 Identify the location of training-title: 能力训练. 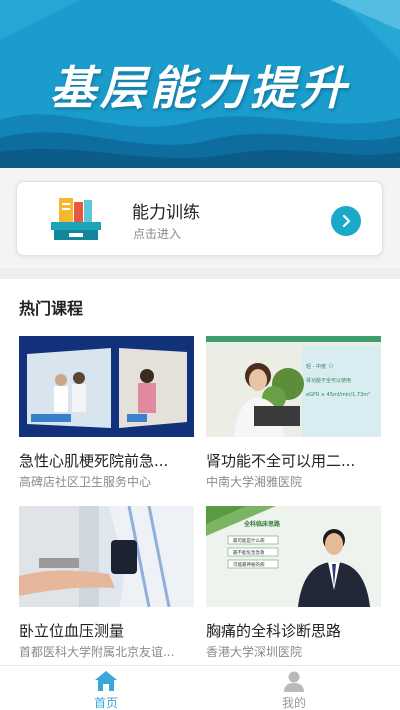
(166, 213).